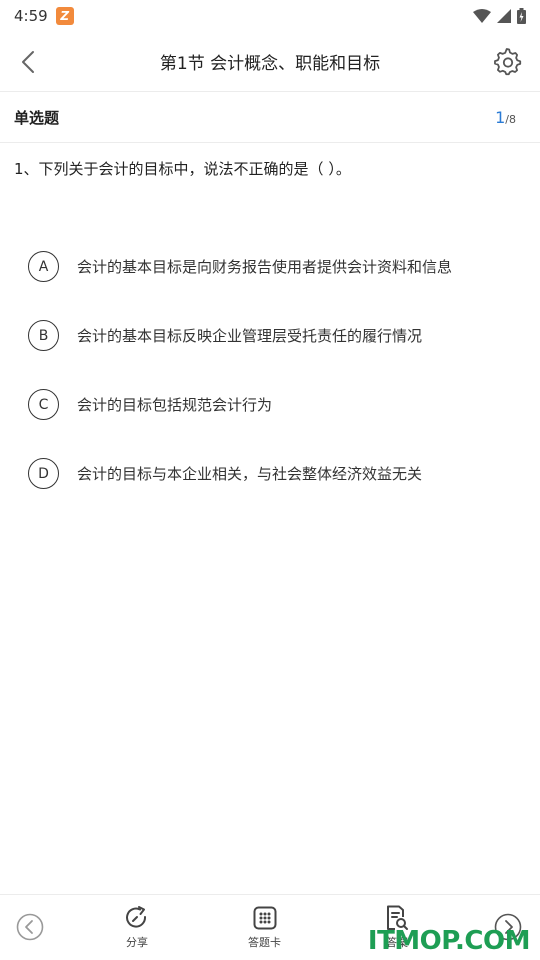 The width and height of the screenshot is (540, 960). What do you see at coordinates (175, 405) in the screenshot?
I see `option-text: 会计的目标包括规范会计行为` at bounding box center [175, 405].